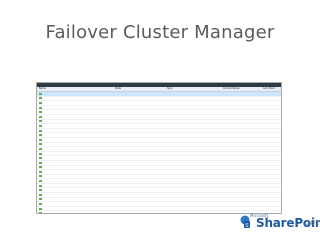  Describe the element at coordinates (272, 89) in the screenshot. I see `column-auto-start: Auto Start` at that location.